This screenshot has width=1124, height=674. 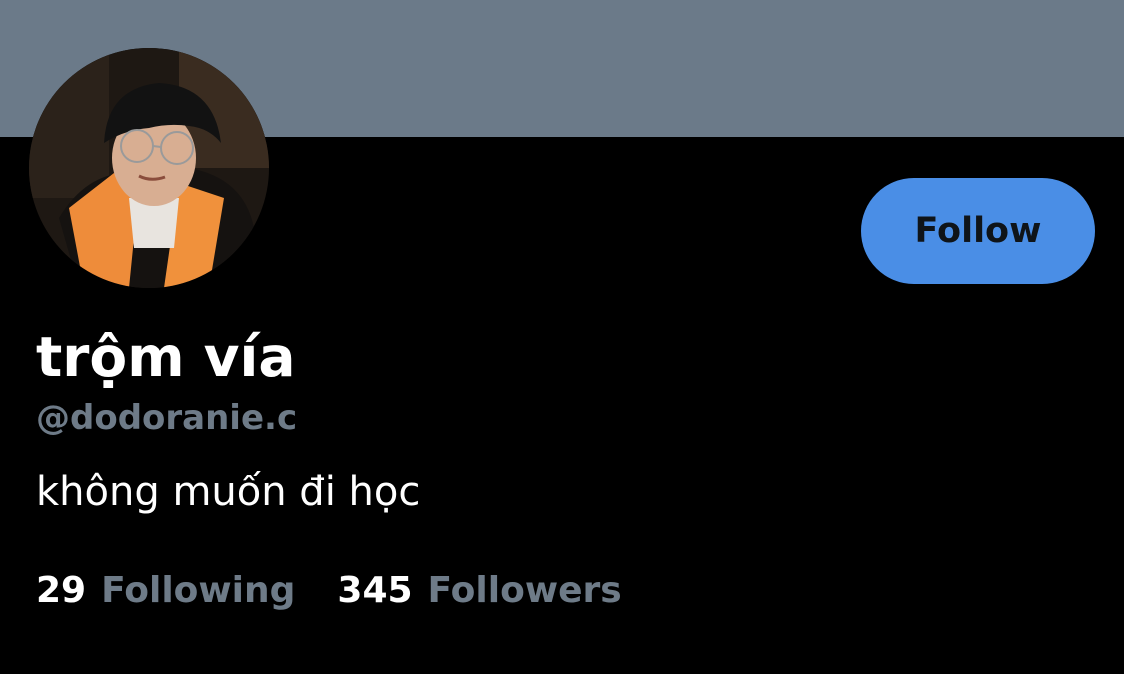 I want to click on followers-count: 345, so click(x=375, y=590).